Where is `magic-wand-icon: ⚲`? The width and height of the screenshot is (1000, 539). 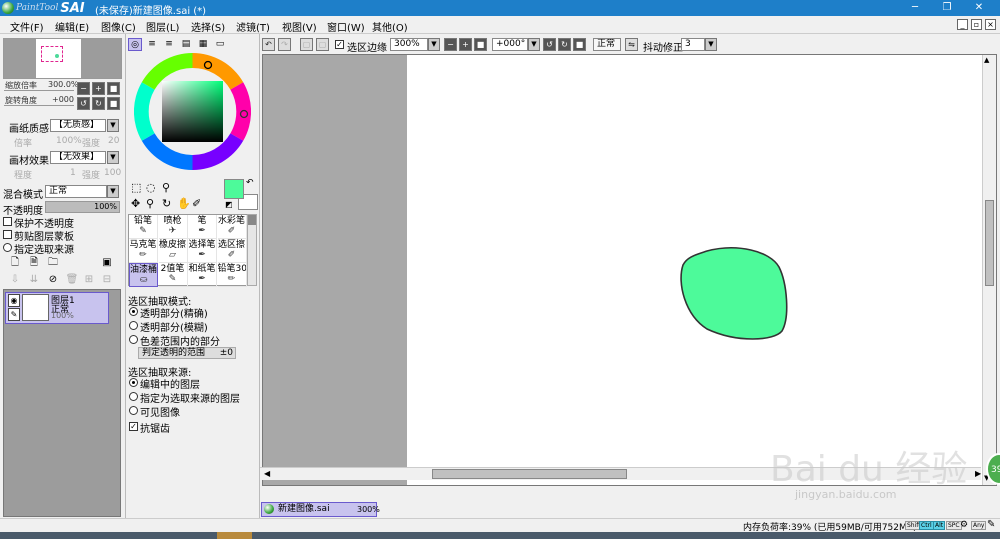
magic-wand-icon: ⚲ is located at coordinates (166, 187).